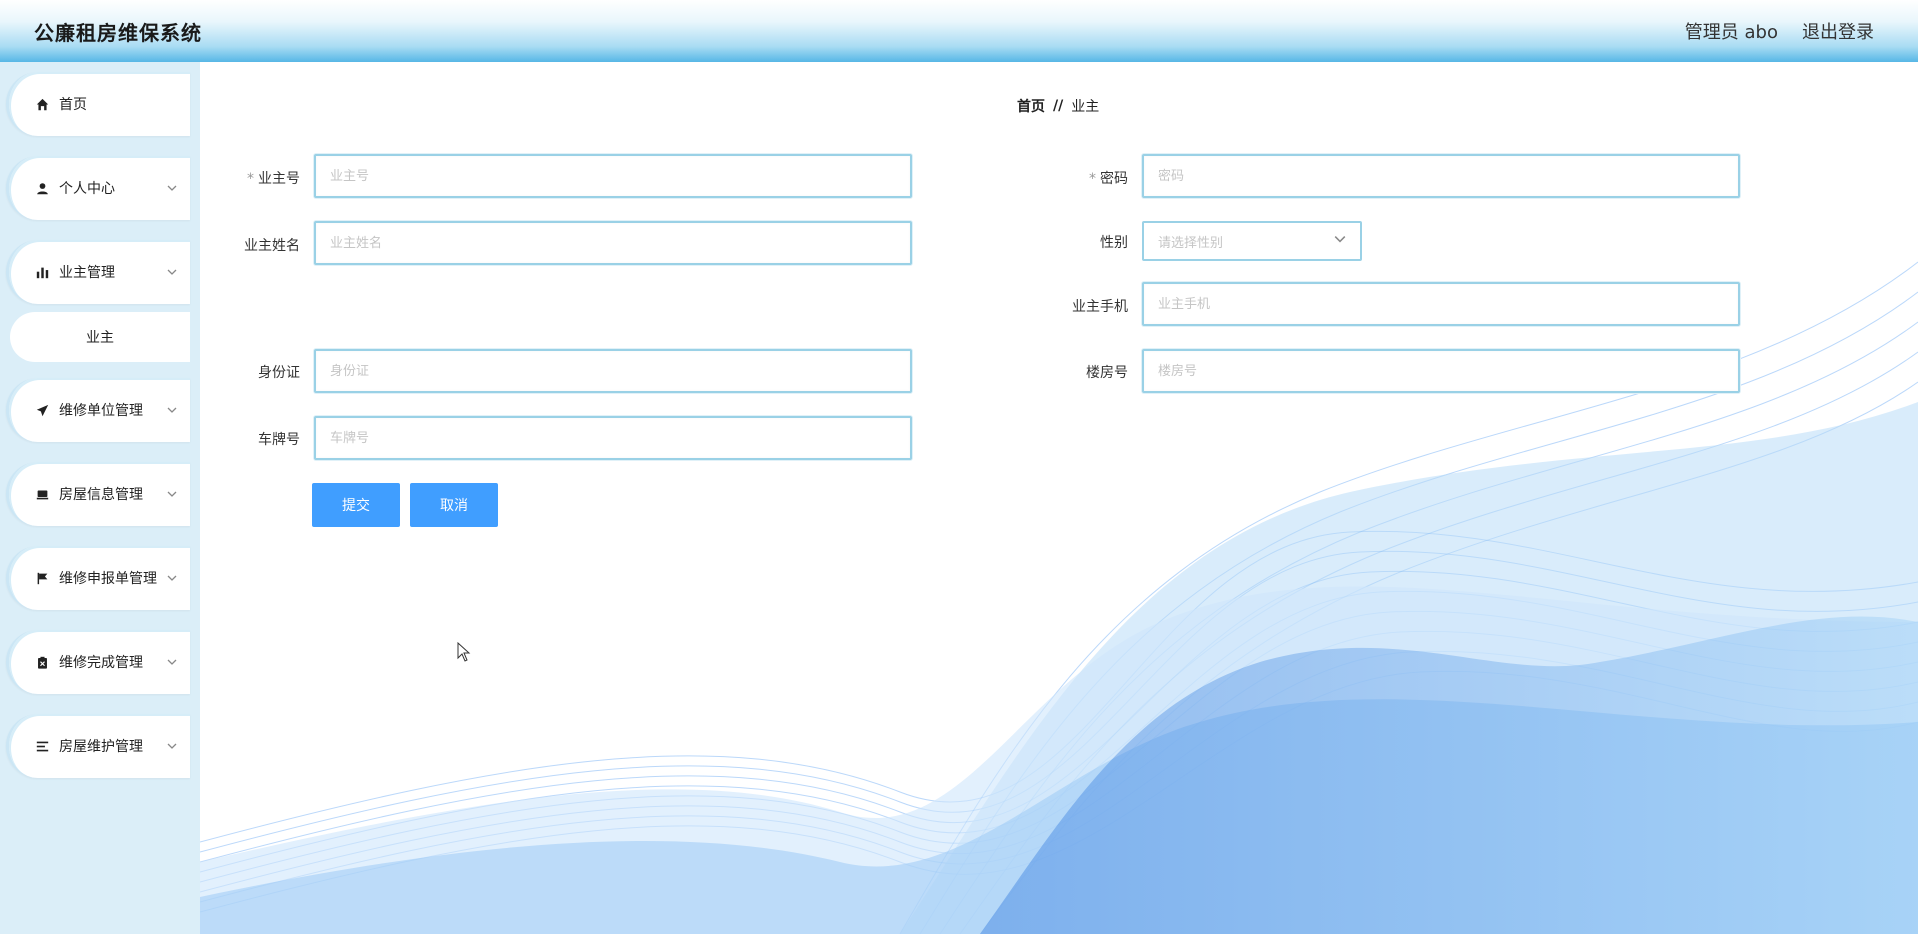 Image resolution: width=1918 pixels, height=934 pixels. What do you see at coordinates (279, 373) in the screenshot?
I see `id-card-label: 身份证` at bounding box center [279, 373].